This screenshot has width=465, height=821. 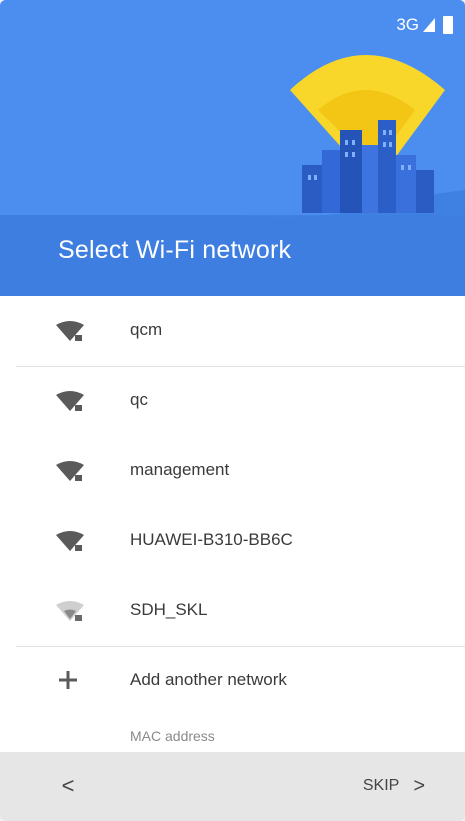 I want to click on bottom-nav-bar: < SKIP >, so click(x=232, y=786).